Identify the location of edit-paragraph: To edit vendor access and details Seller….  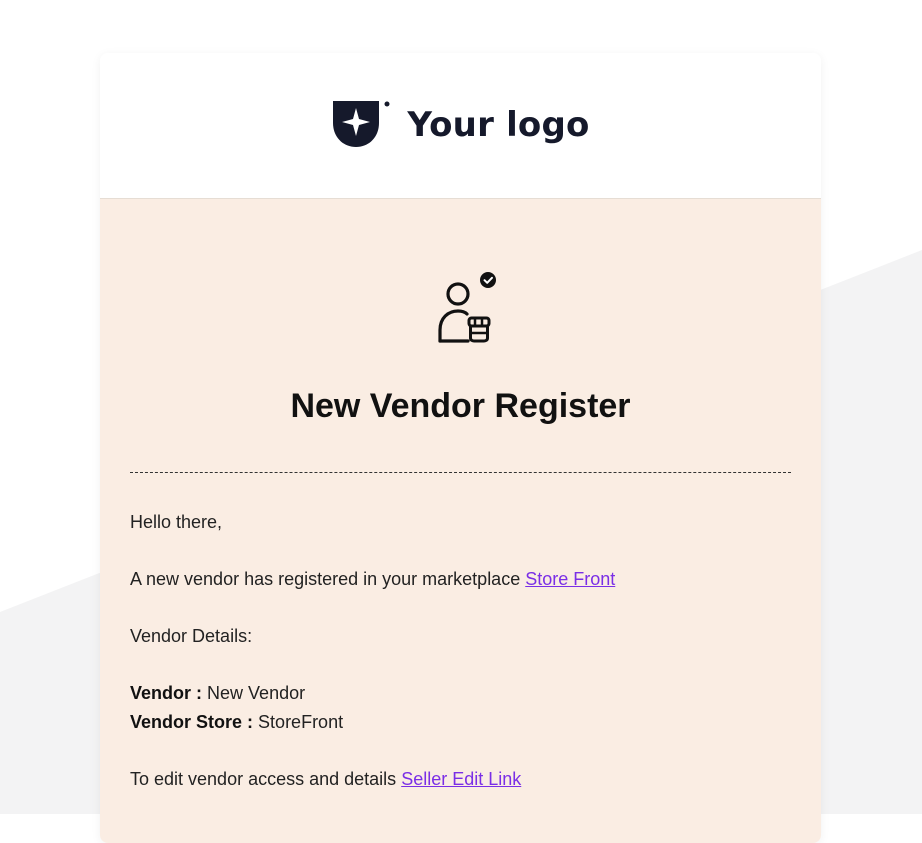
(460, 779).